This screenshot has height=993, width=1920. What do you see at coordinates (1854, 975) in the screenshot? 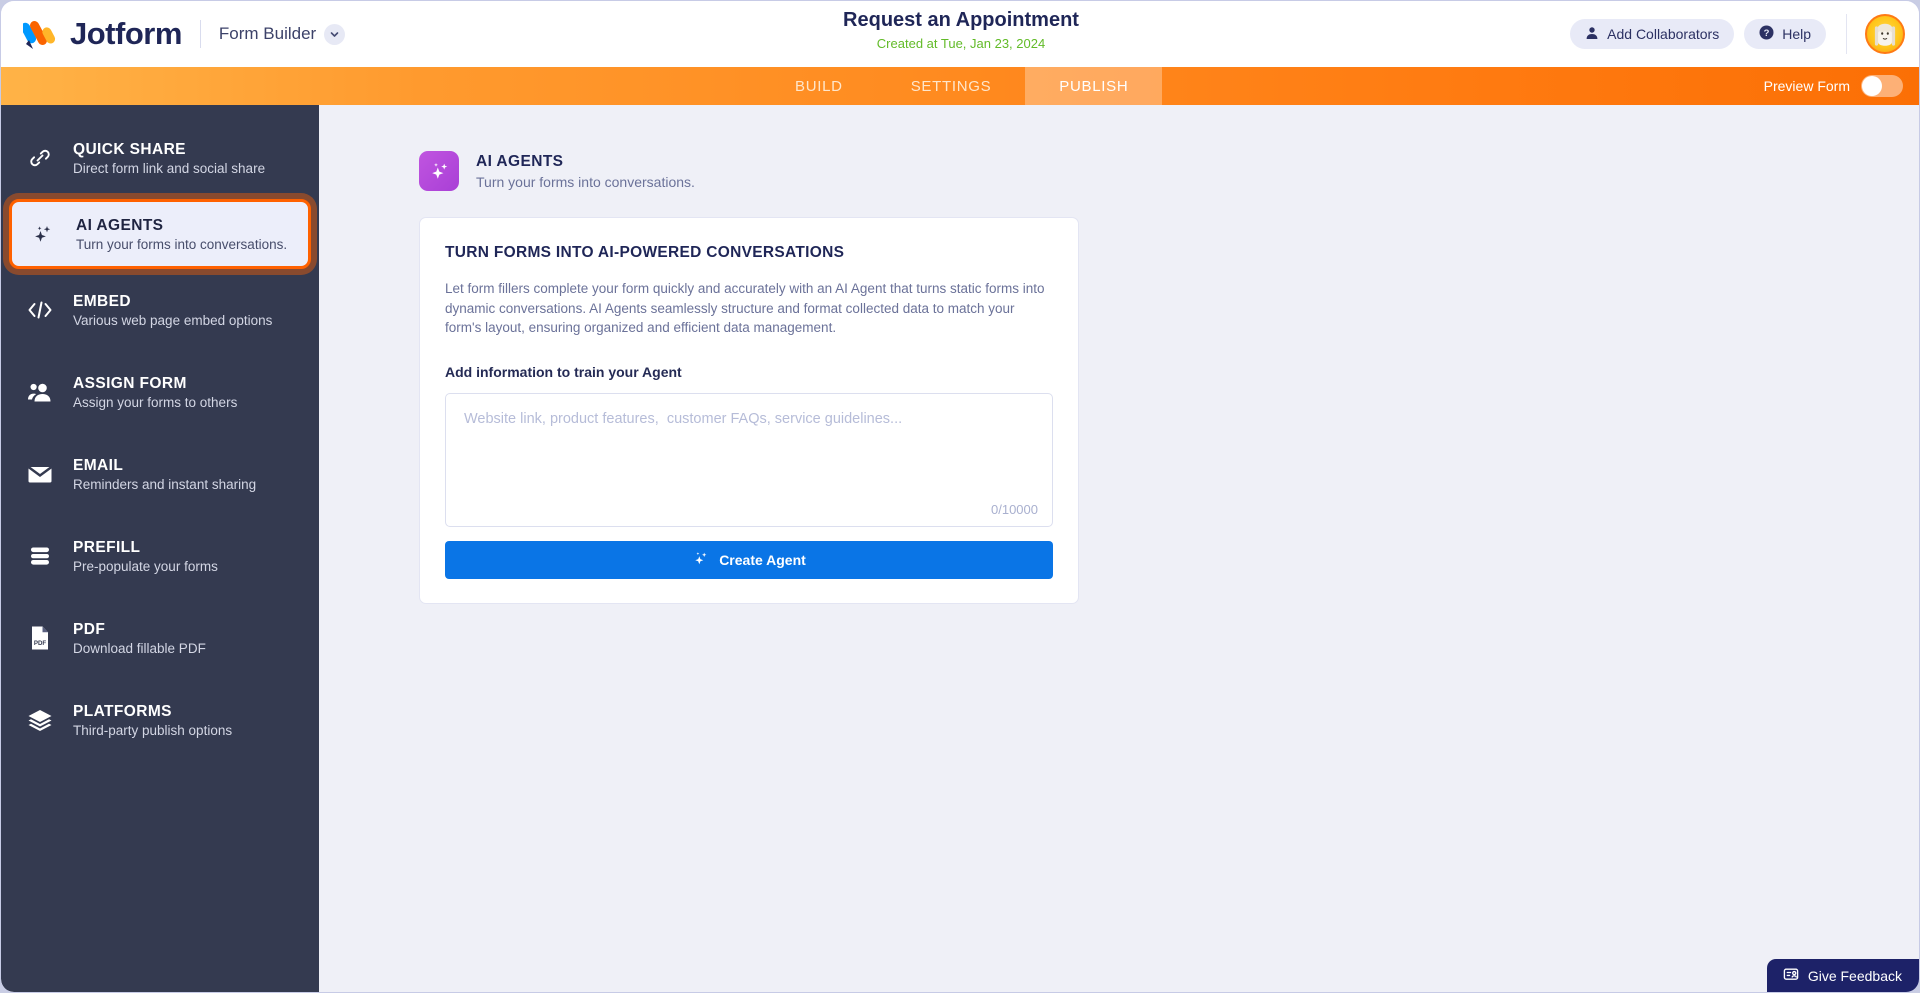
I see `give-feedback-label: Give Feedback` at bounding box center [1854, 975].